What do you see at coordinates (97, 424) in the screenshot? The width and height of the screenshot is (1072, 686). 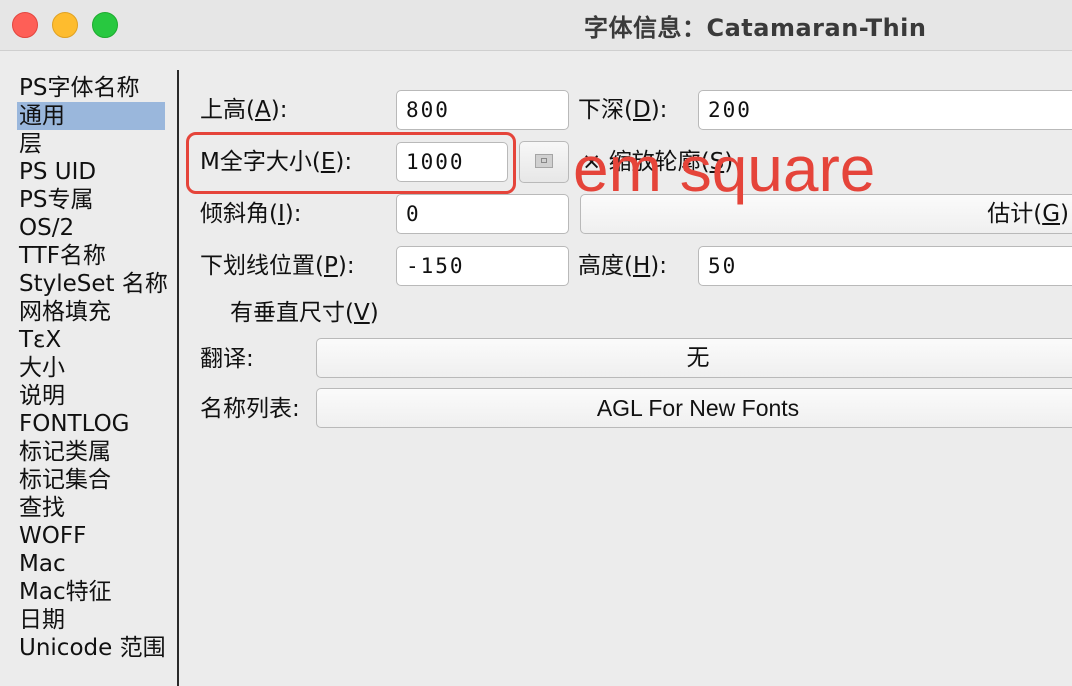 I see `sidebar-item-fontlog: FONTLOG` at bounding box center [97, 424].